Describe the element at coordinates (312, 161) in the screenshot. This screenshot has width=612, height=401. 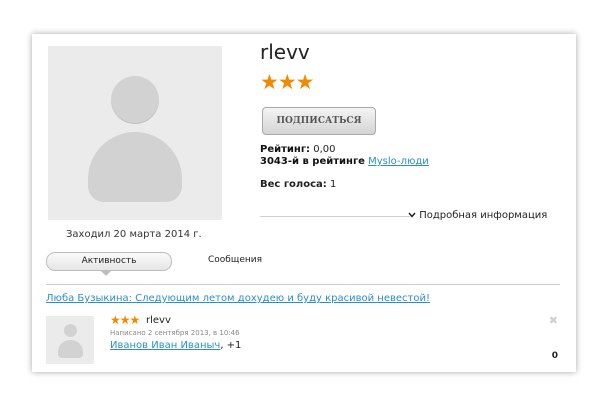
I see `rank-text: 3043-й в рейтинге` at that location.